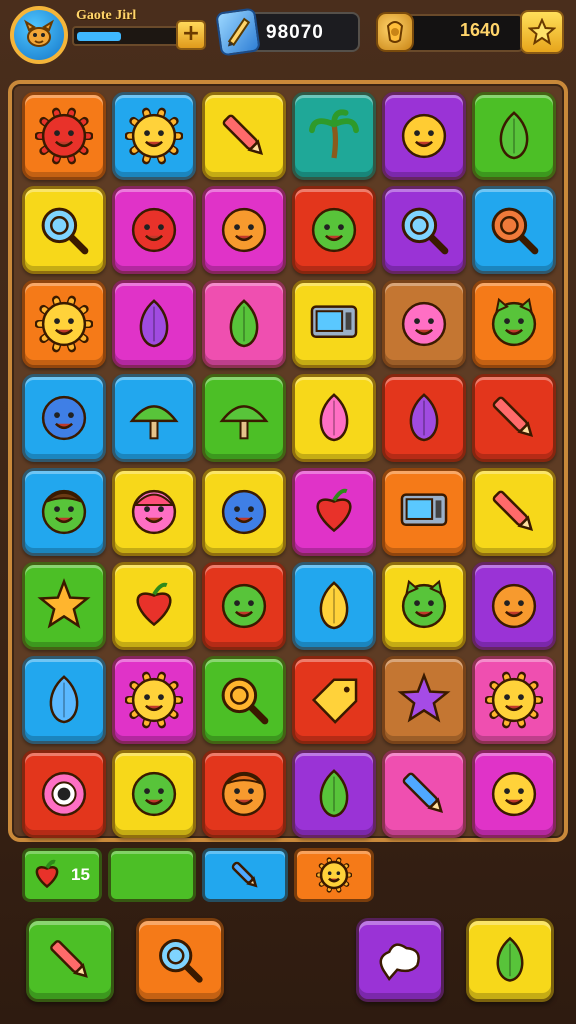 This screenshot has height=1024, width=576. I want to click on blue-ball-face-icon, so click(64, 418).